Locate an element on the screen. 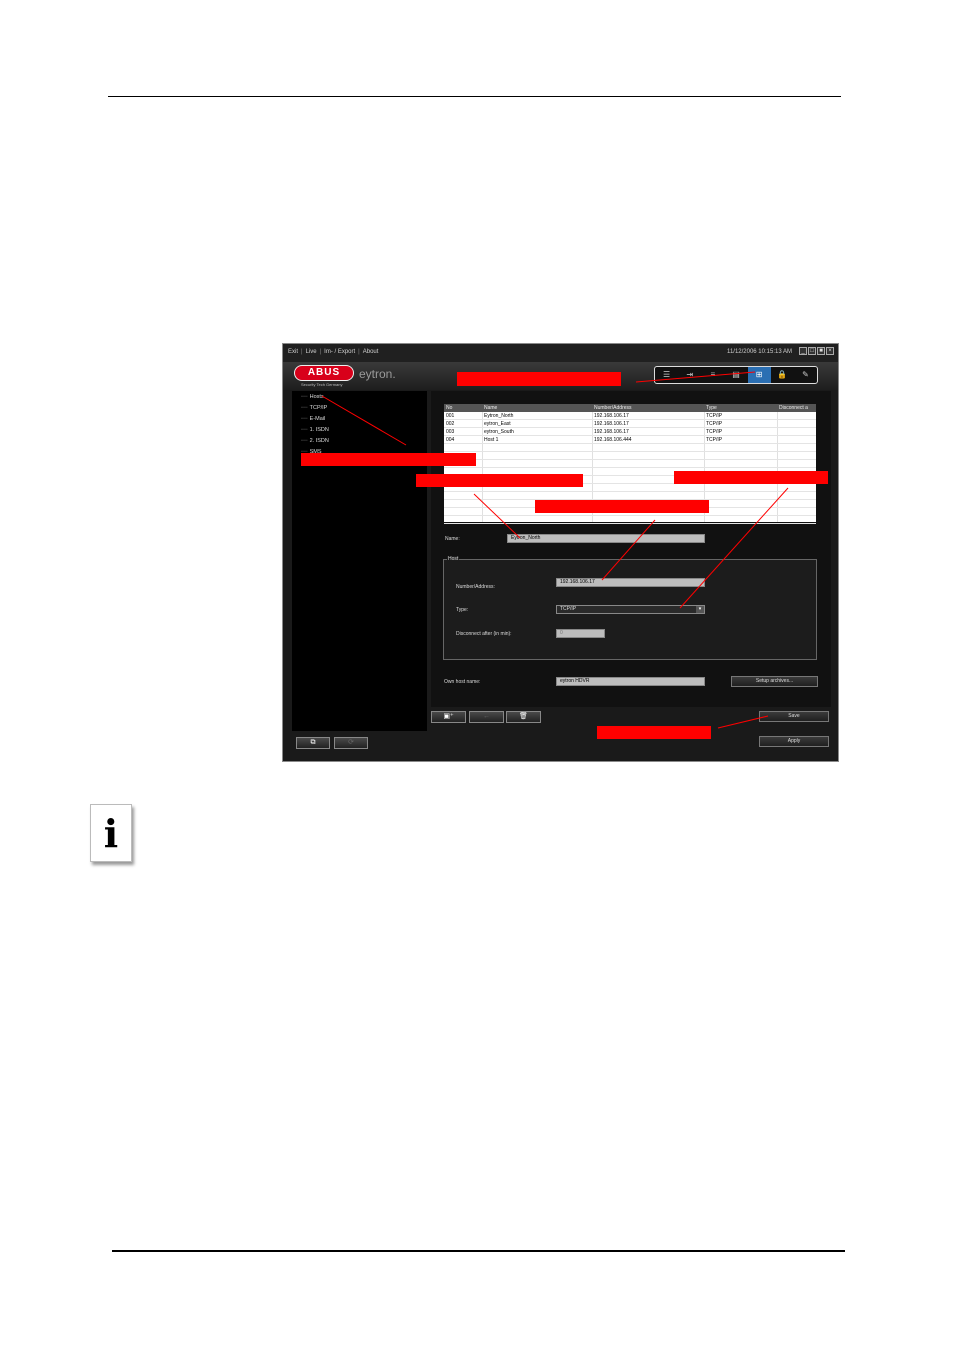 The height and width of the screenshot is (1350, 955). callout-grid-right is located at coordinates (751, 477).